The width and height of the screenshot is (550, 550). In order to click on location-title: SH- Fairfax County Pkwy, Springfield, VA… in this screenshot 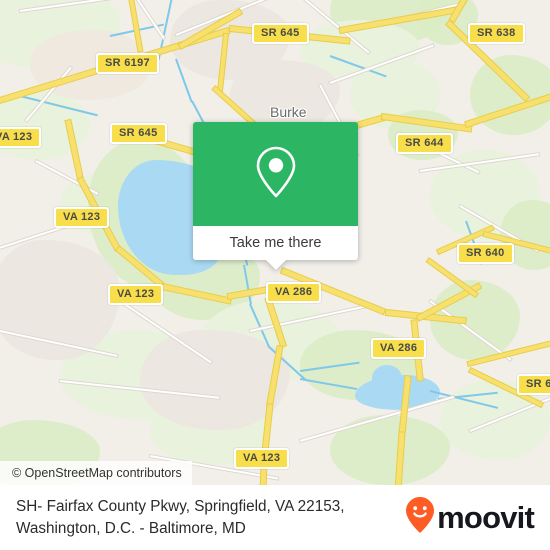, I will do `click(180, 518)`.